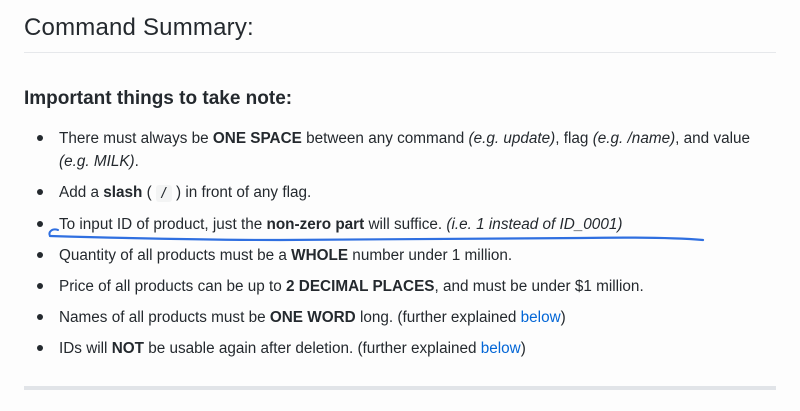 The width and height of the screenshot is (800, 411). I want to click on example: (e.g. MILK), so click(97, 161).